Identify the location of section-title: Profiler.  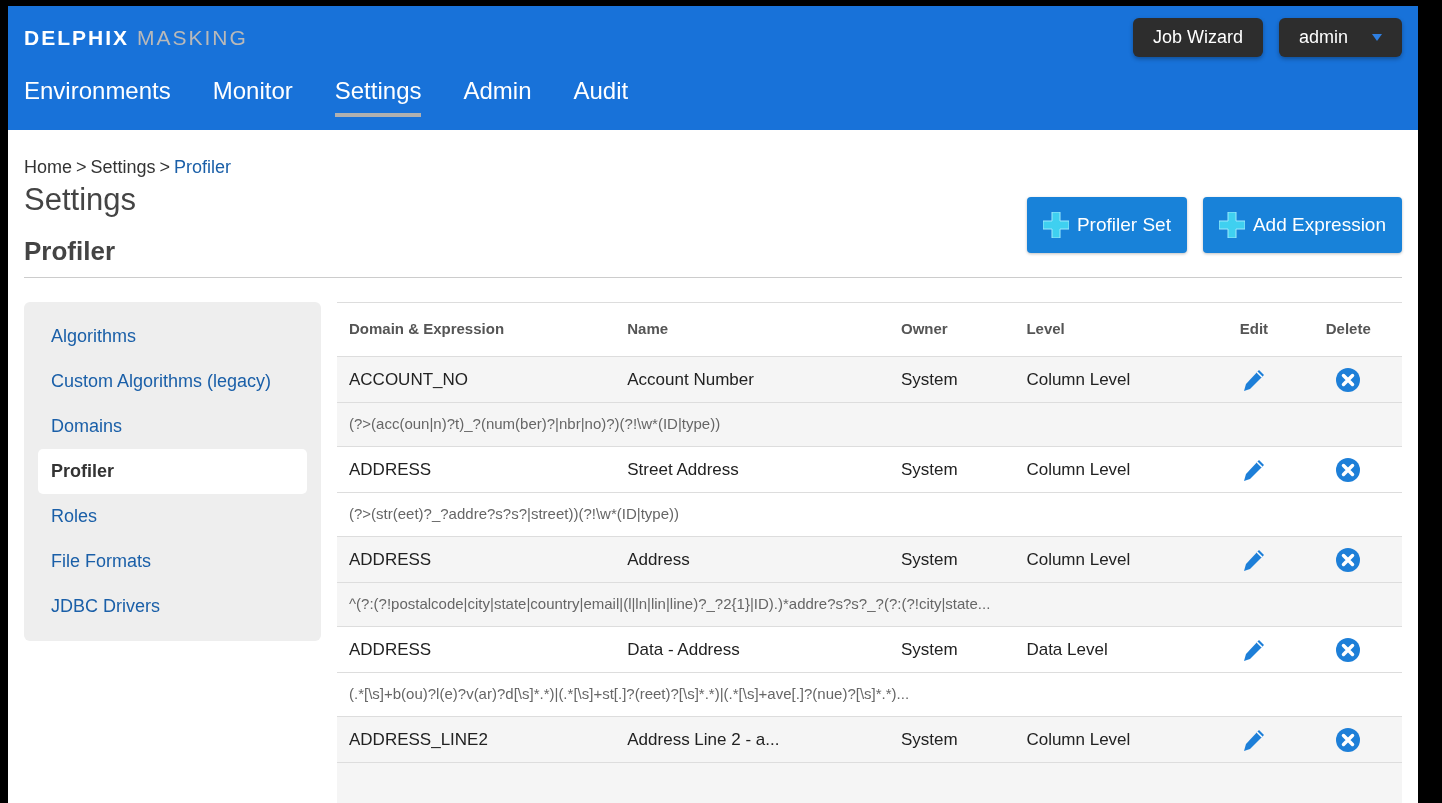
(70, 252).